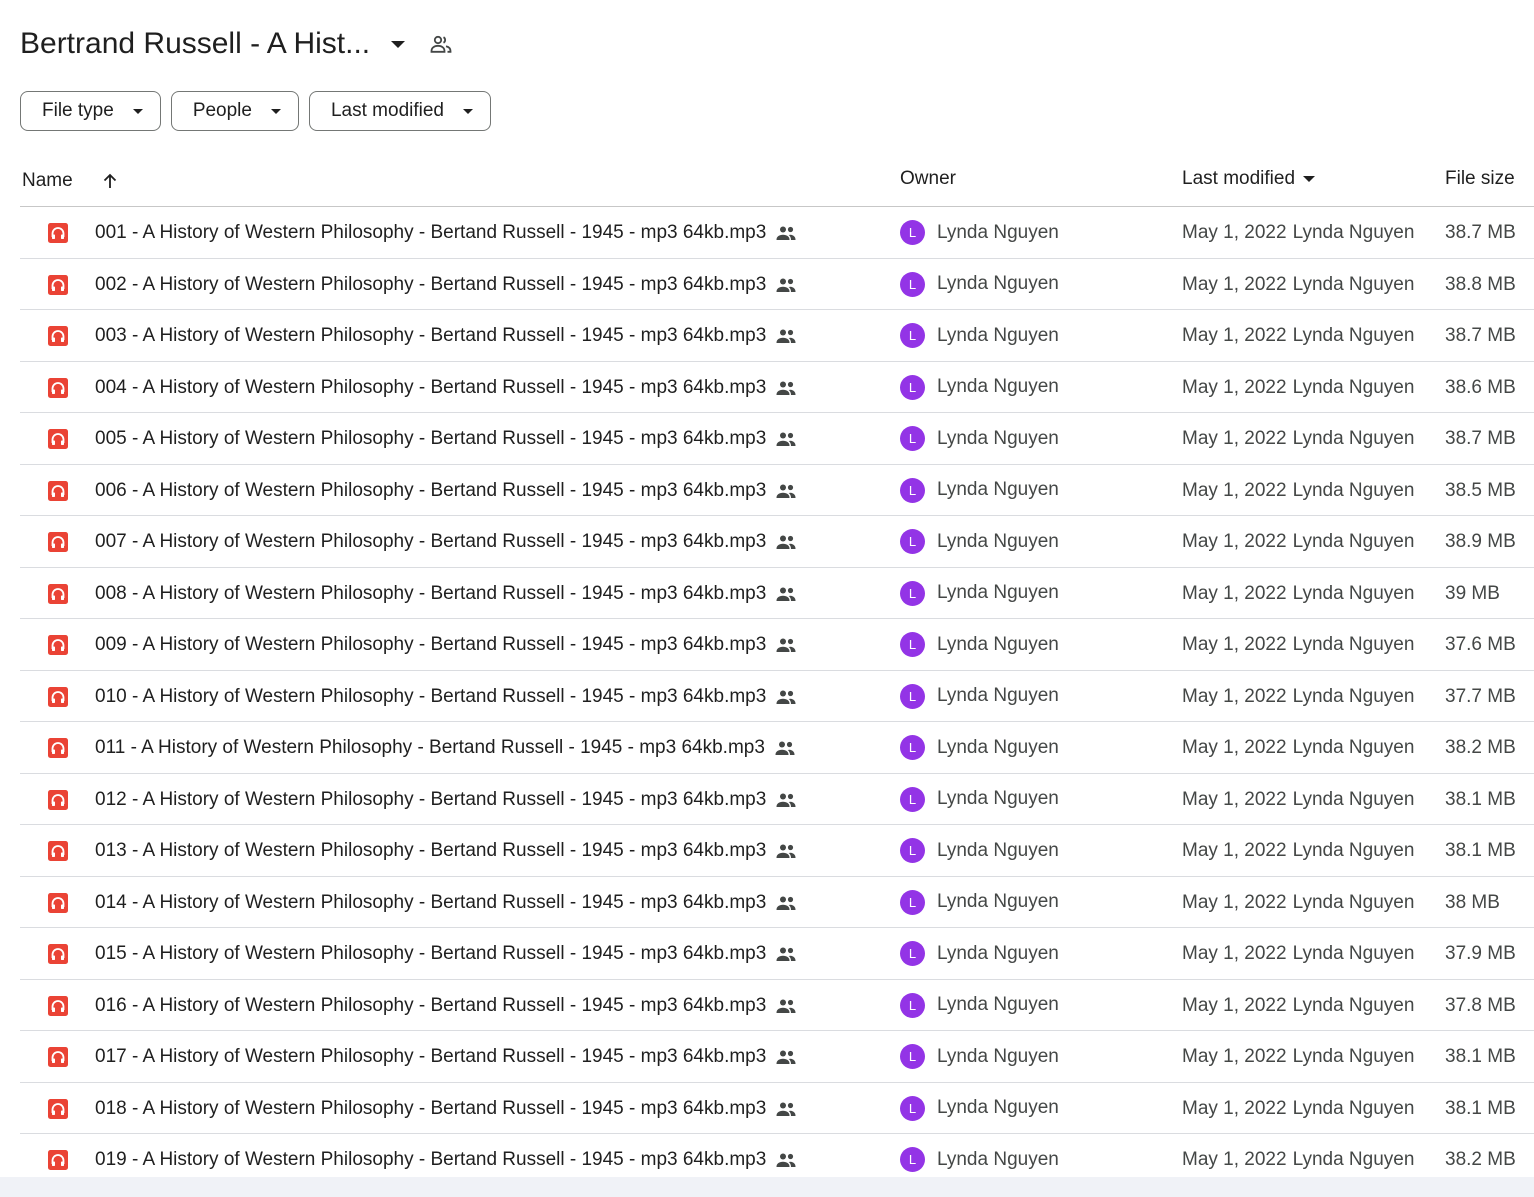 This screenshot has height=1197, width=1534. Describe the element at coordinates (90, 111) in the screenshot. I see `file-type-filter: File type` at that location.